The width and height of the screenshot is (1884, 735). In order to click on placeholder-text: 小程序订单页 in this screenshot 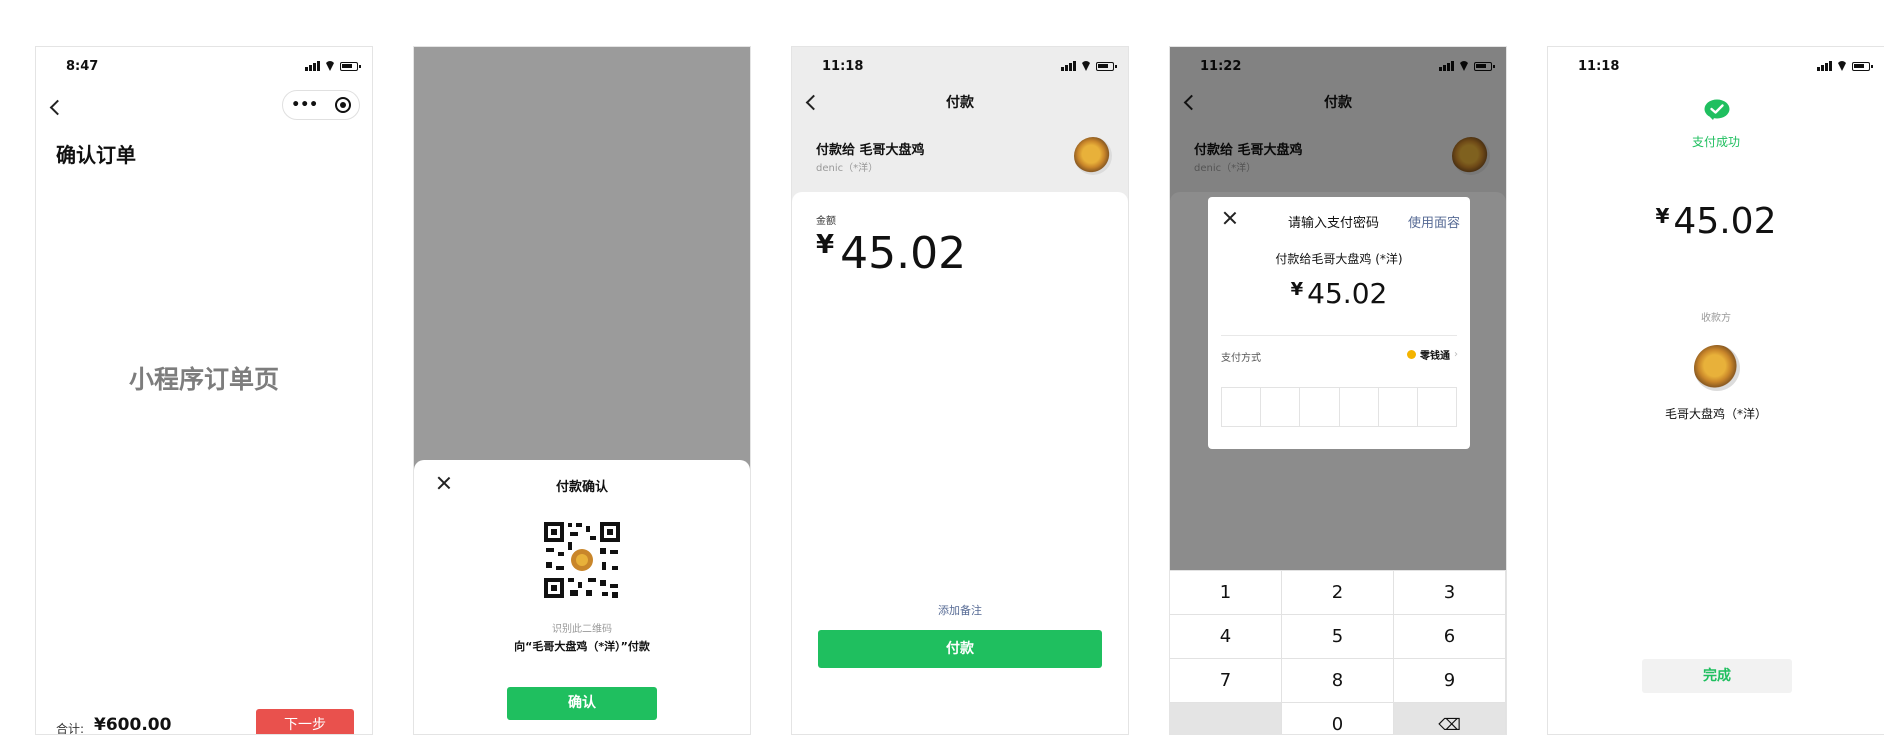, I will do `click(203, 379)`.